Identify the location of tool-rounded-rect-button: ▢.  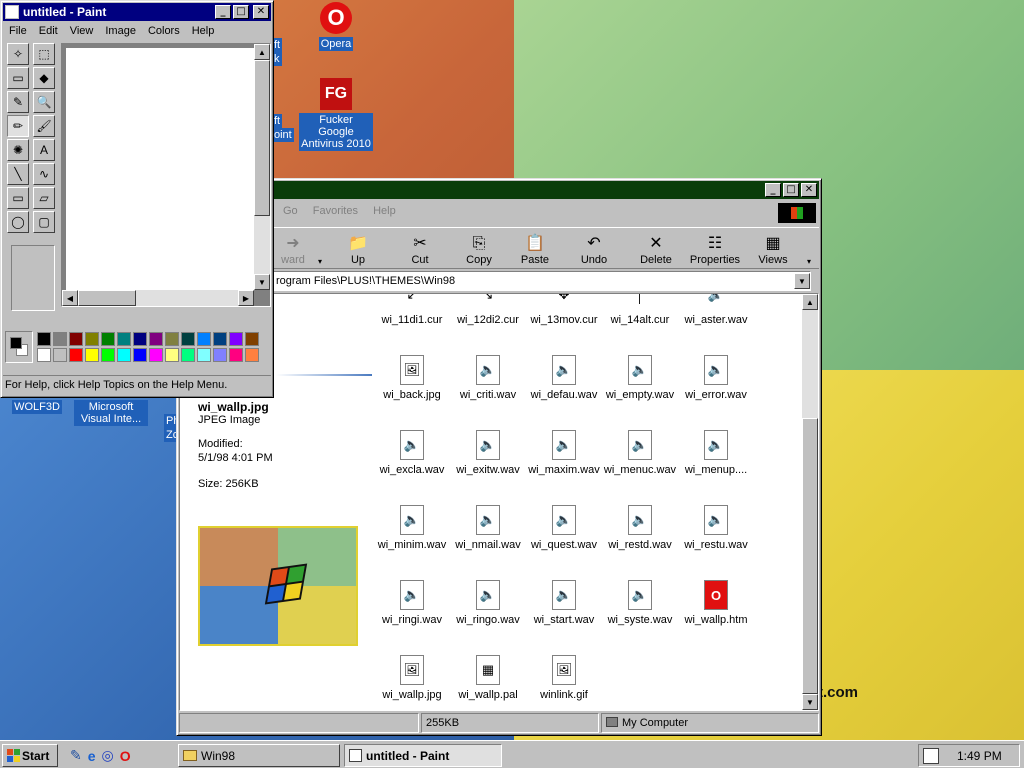
(44, 222).